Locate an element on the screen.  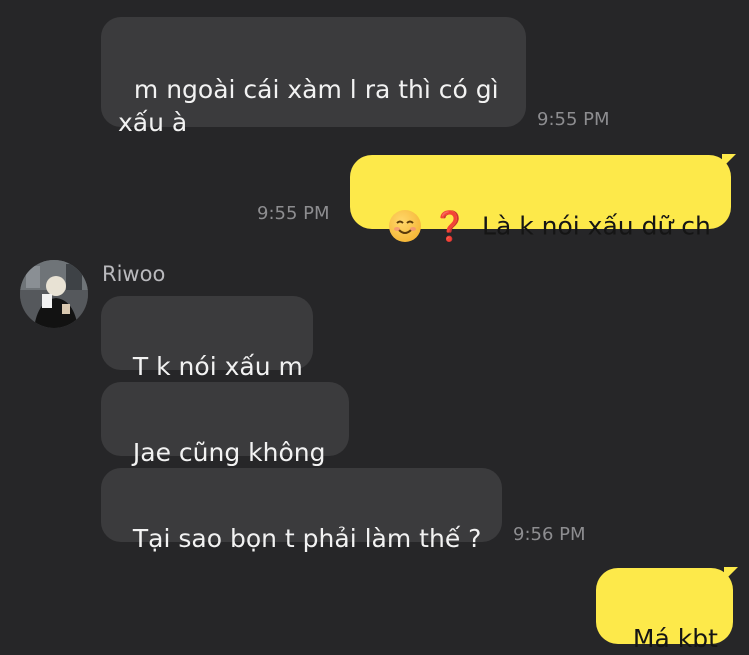
incoming-message: Tại sao bọn t phải làm thế ? is located at coordinates (301, 510).